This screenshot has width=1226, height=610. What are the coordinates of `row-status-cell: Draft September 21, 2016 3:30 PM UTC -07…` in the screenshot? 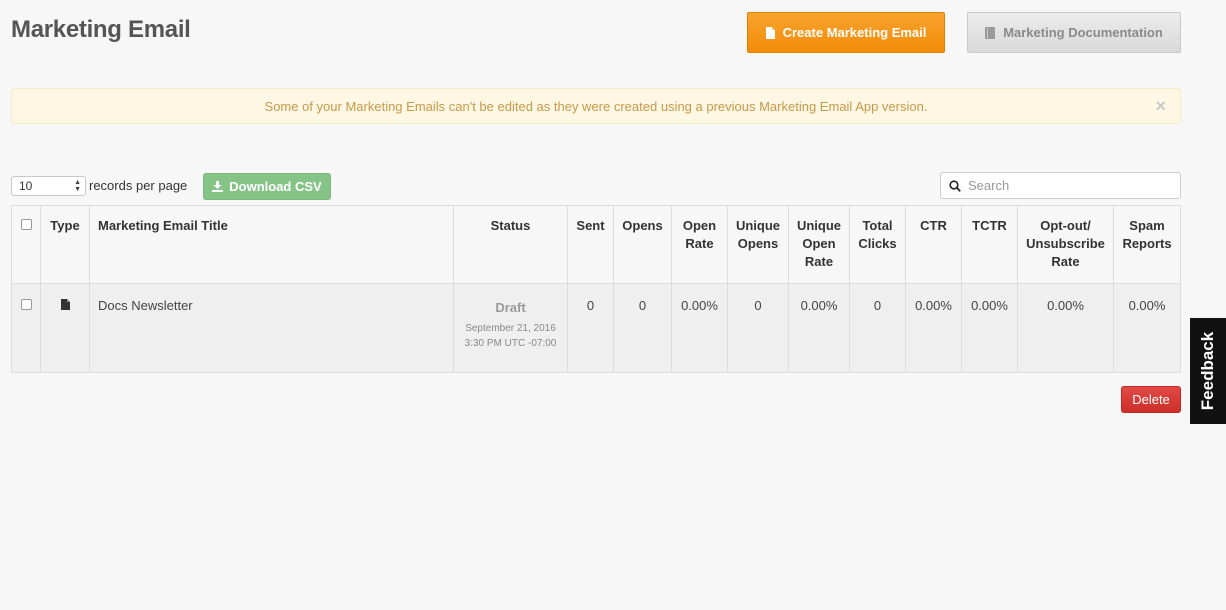 It's located at (510, 328).